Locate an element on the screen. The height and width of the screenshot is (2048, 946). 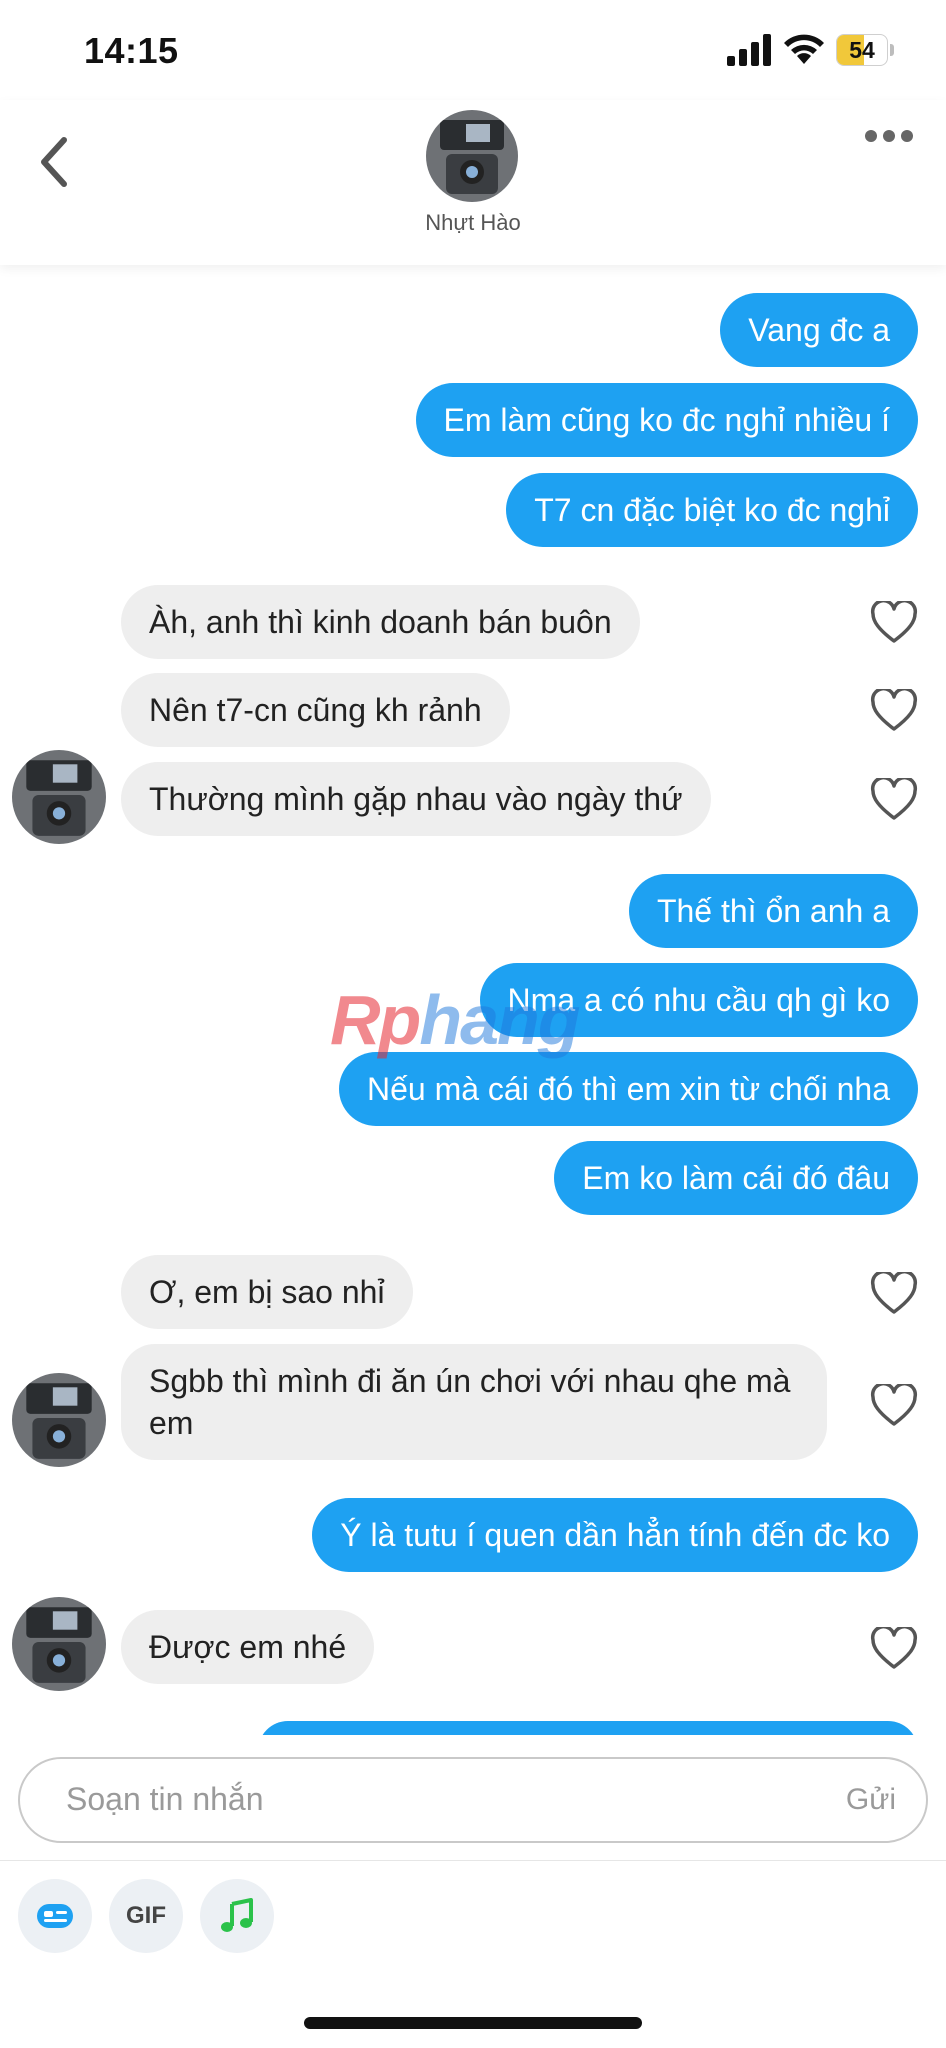
gif-button: GIF is located at coordinates (146, 1916).